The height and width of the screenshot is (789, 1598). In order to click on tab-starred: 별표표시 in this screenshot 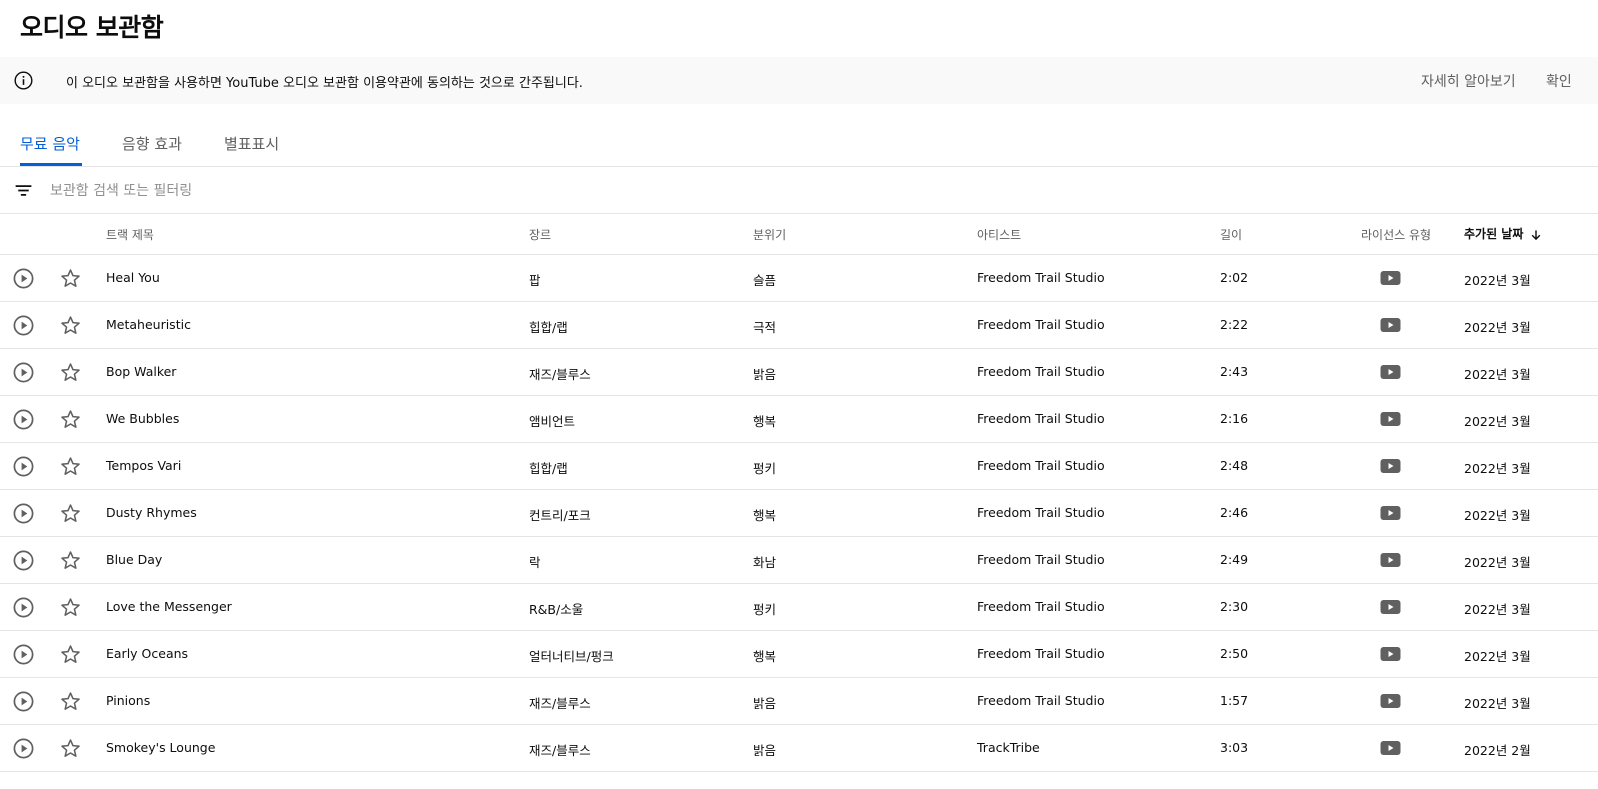, I will do `click(251, 143)`.